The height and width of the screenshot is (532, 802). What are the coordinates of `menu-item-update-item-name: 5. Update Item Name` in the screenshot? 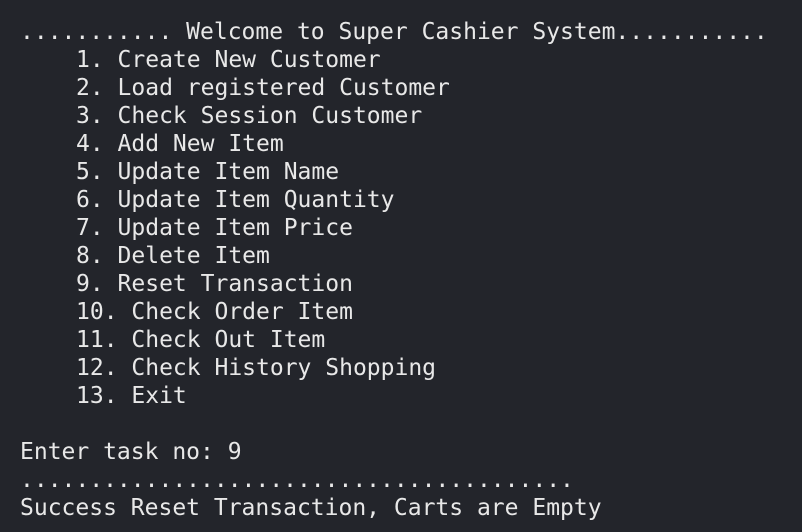 It's located at (208, 172).